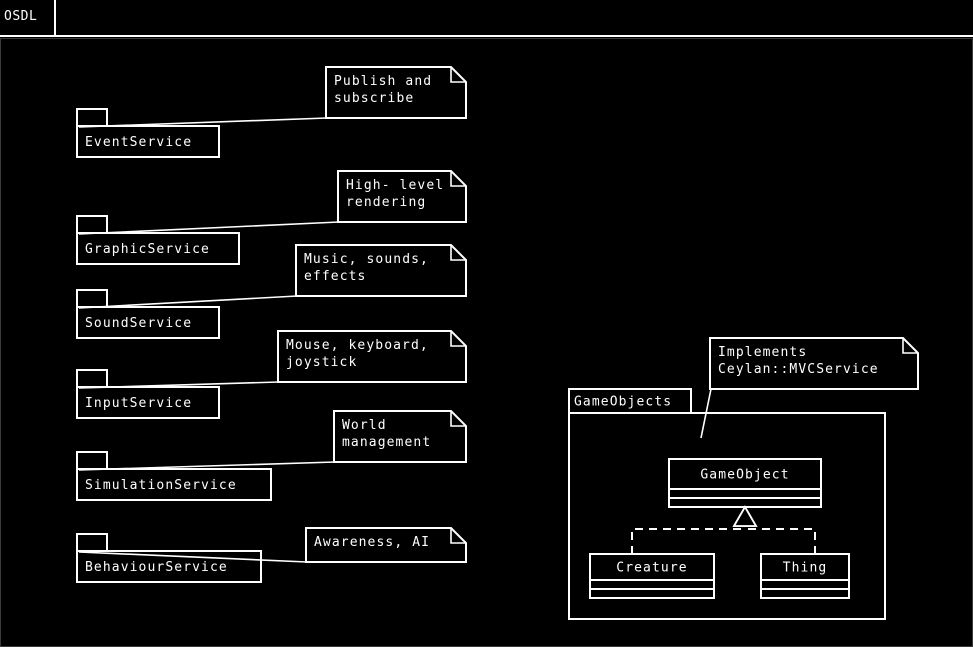 The height and width of the screenshot is (647, 973). I want to click on package-tab-sound, so click(92, 298).